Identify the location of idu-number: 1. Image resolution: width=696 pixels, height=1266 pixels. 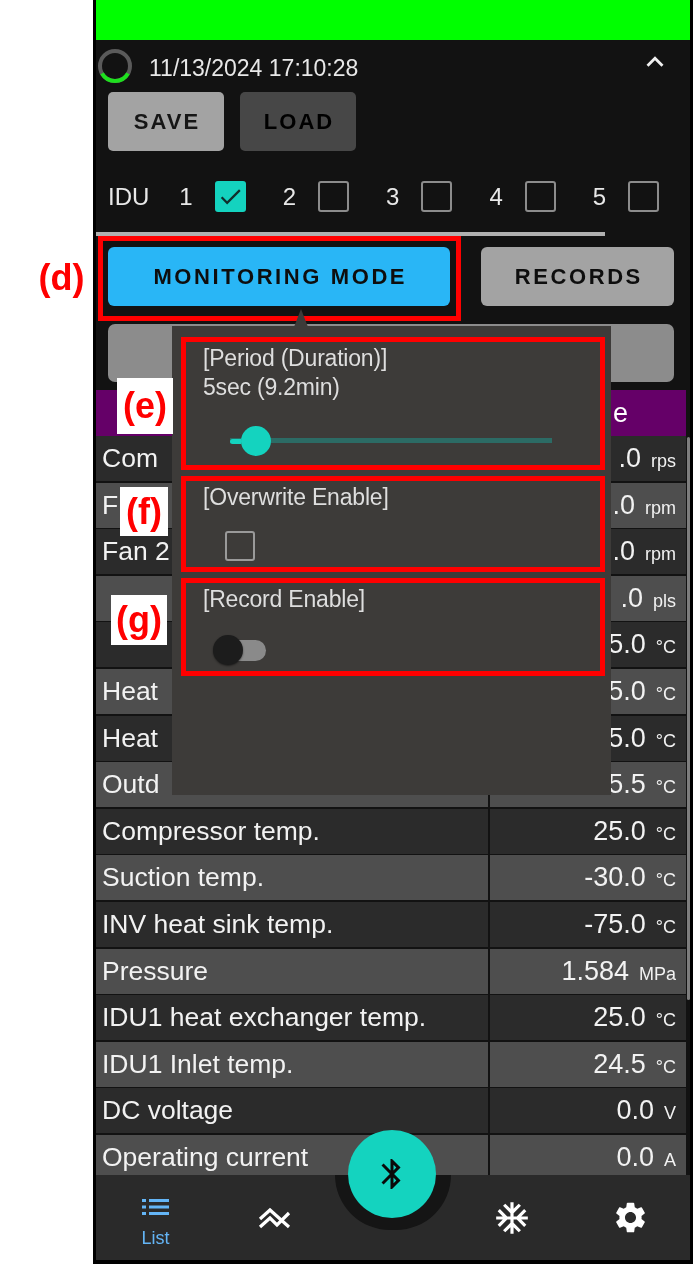
(186, 196).